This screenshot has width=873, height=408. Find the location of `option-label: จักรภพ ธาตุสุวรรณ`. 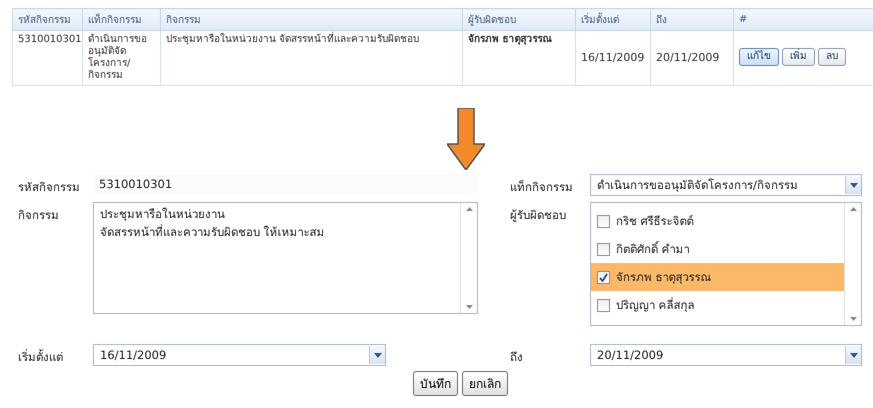

option-label: จักรภพ ธาตุสุวรรณ is located at coordinates (664, 277).